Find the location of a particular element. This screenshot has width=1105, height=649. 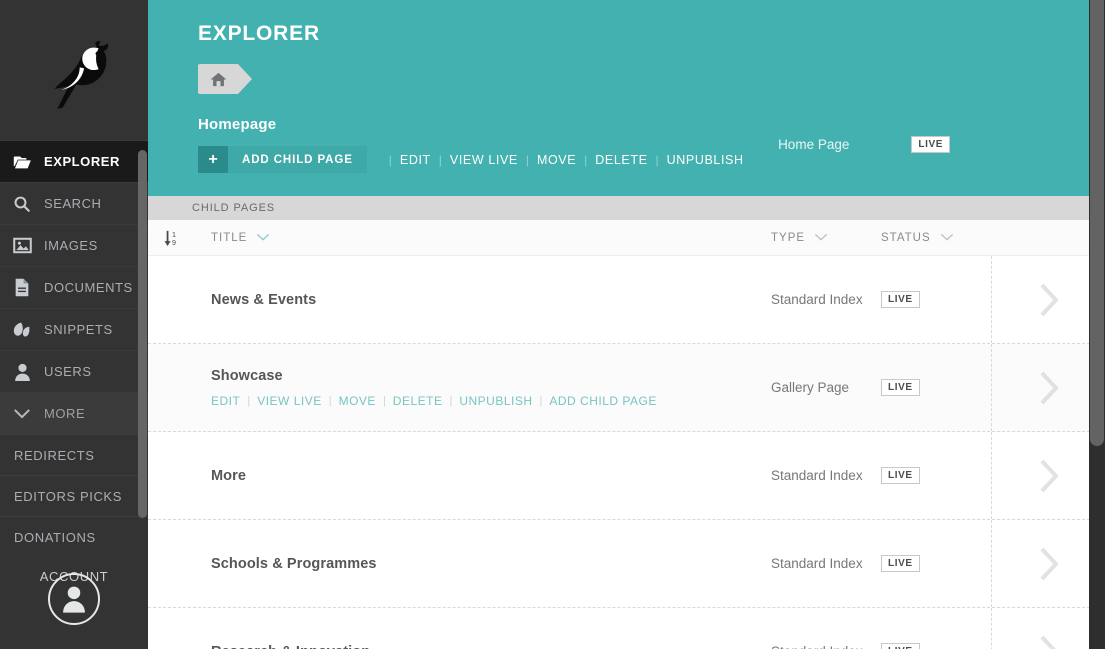

column-header-label: TITLE is located at coordinates (229, 237).